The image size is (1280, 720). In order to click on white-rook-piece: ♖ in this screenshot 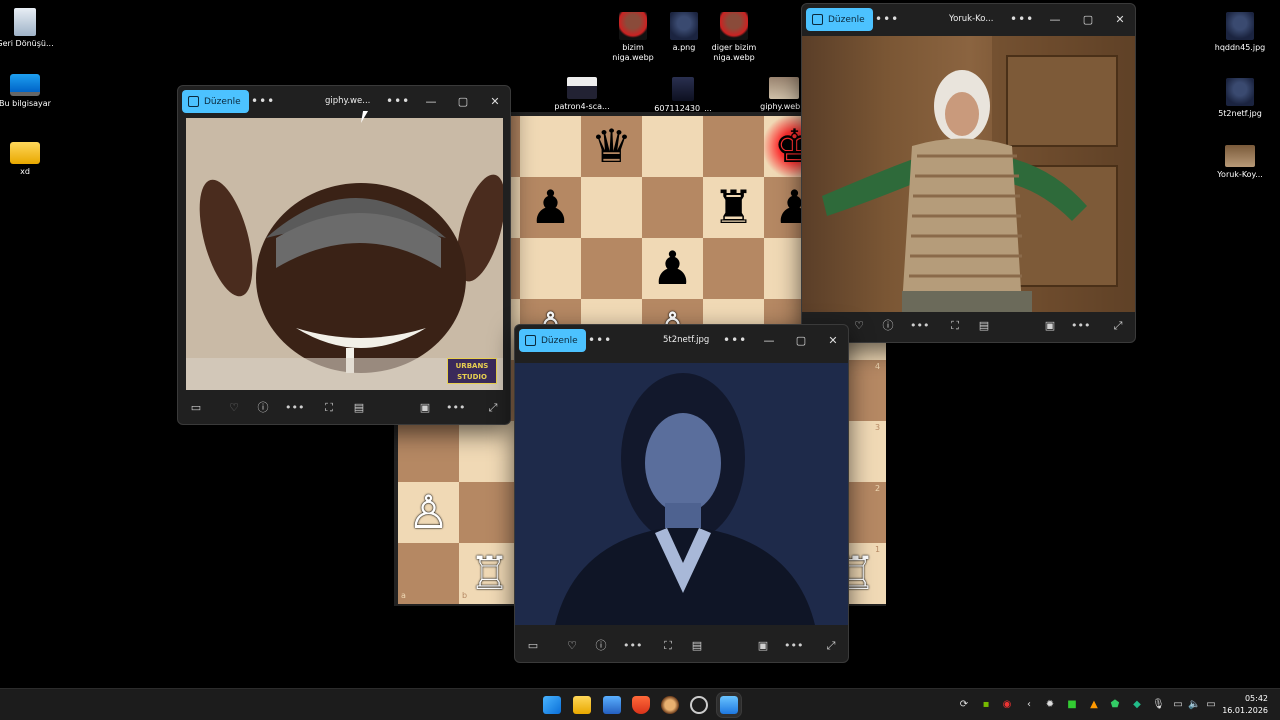, I will do `click(489, 573)`.